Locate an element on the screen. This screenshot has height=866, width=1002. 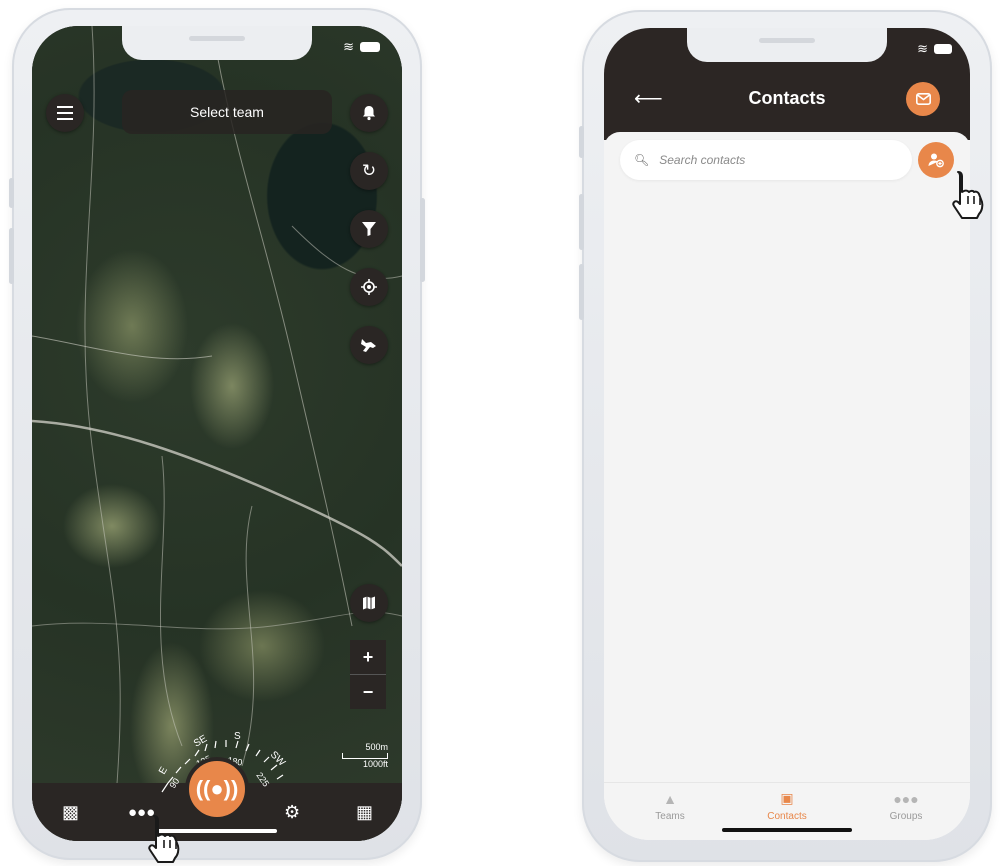
search-icon: 🔍︎ is located at coordinates (642, 160).